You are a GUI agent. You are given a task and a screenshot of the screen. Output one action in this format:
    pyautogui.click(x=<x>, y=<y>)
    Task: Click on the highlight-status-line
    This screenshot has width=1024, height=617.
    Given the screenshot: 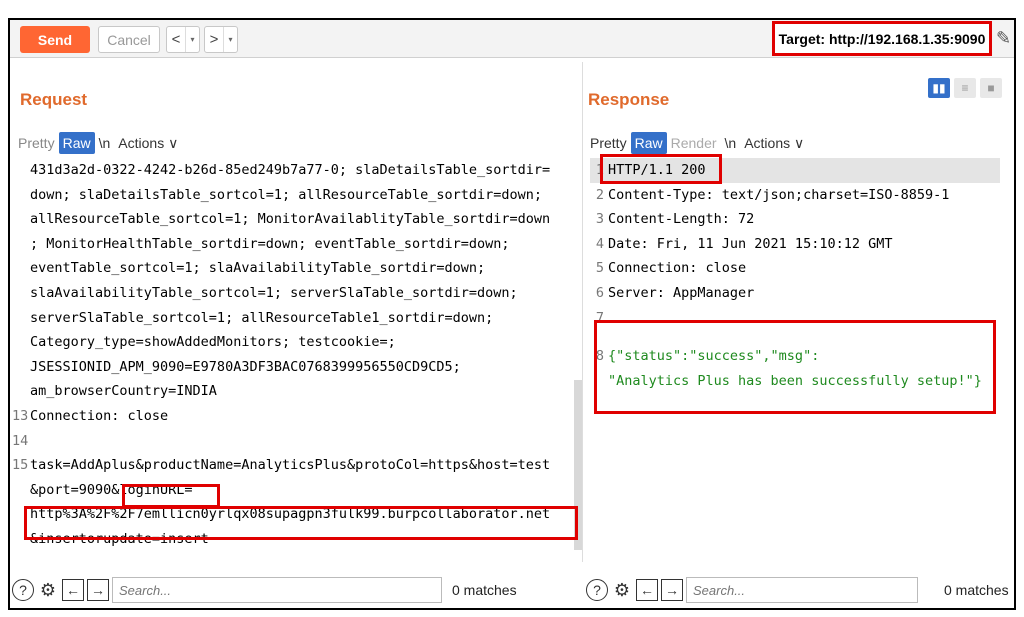 What is the action you would take?
    pyautogui.click(x=661, y=169)
    